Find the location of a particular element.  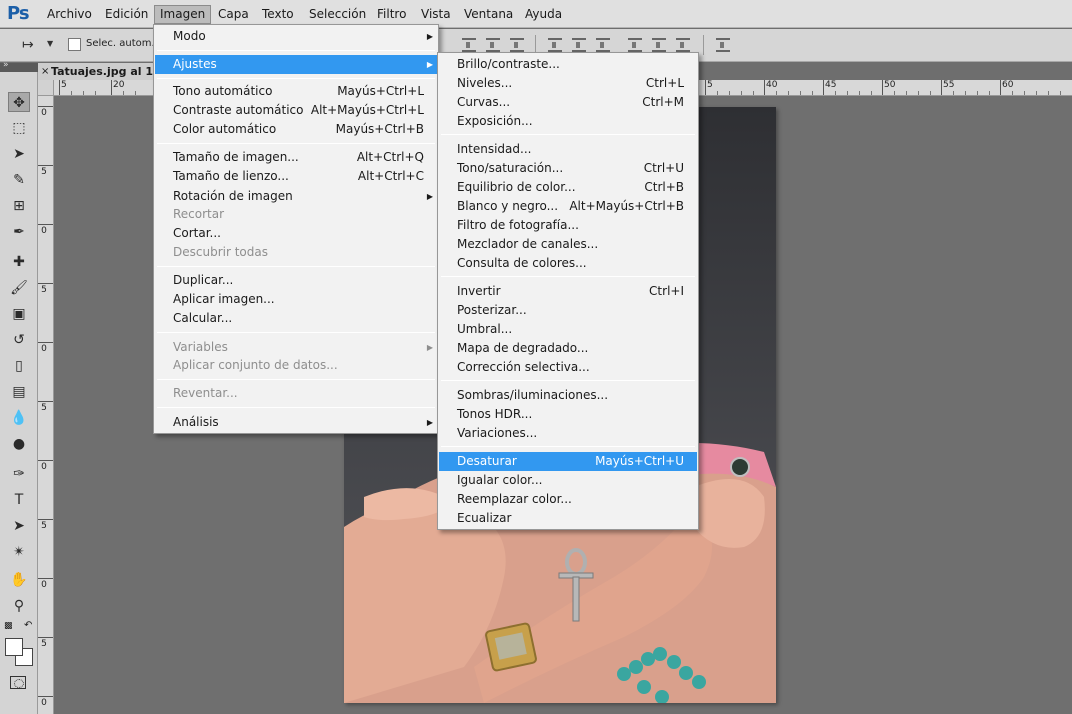

zoom-tool-icon: ⚲ is located at coordinates (19, 606).